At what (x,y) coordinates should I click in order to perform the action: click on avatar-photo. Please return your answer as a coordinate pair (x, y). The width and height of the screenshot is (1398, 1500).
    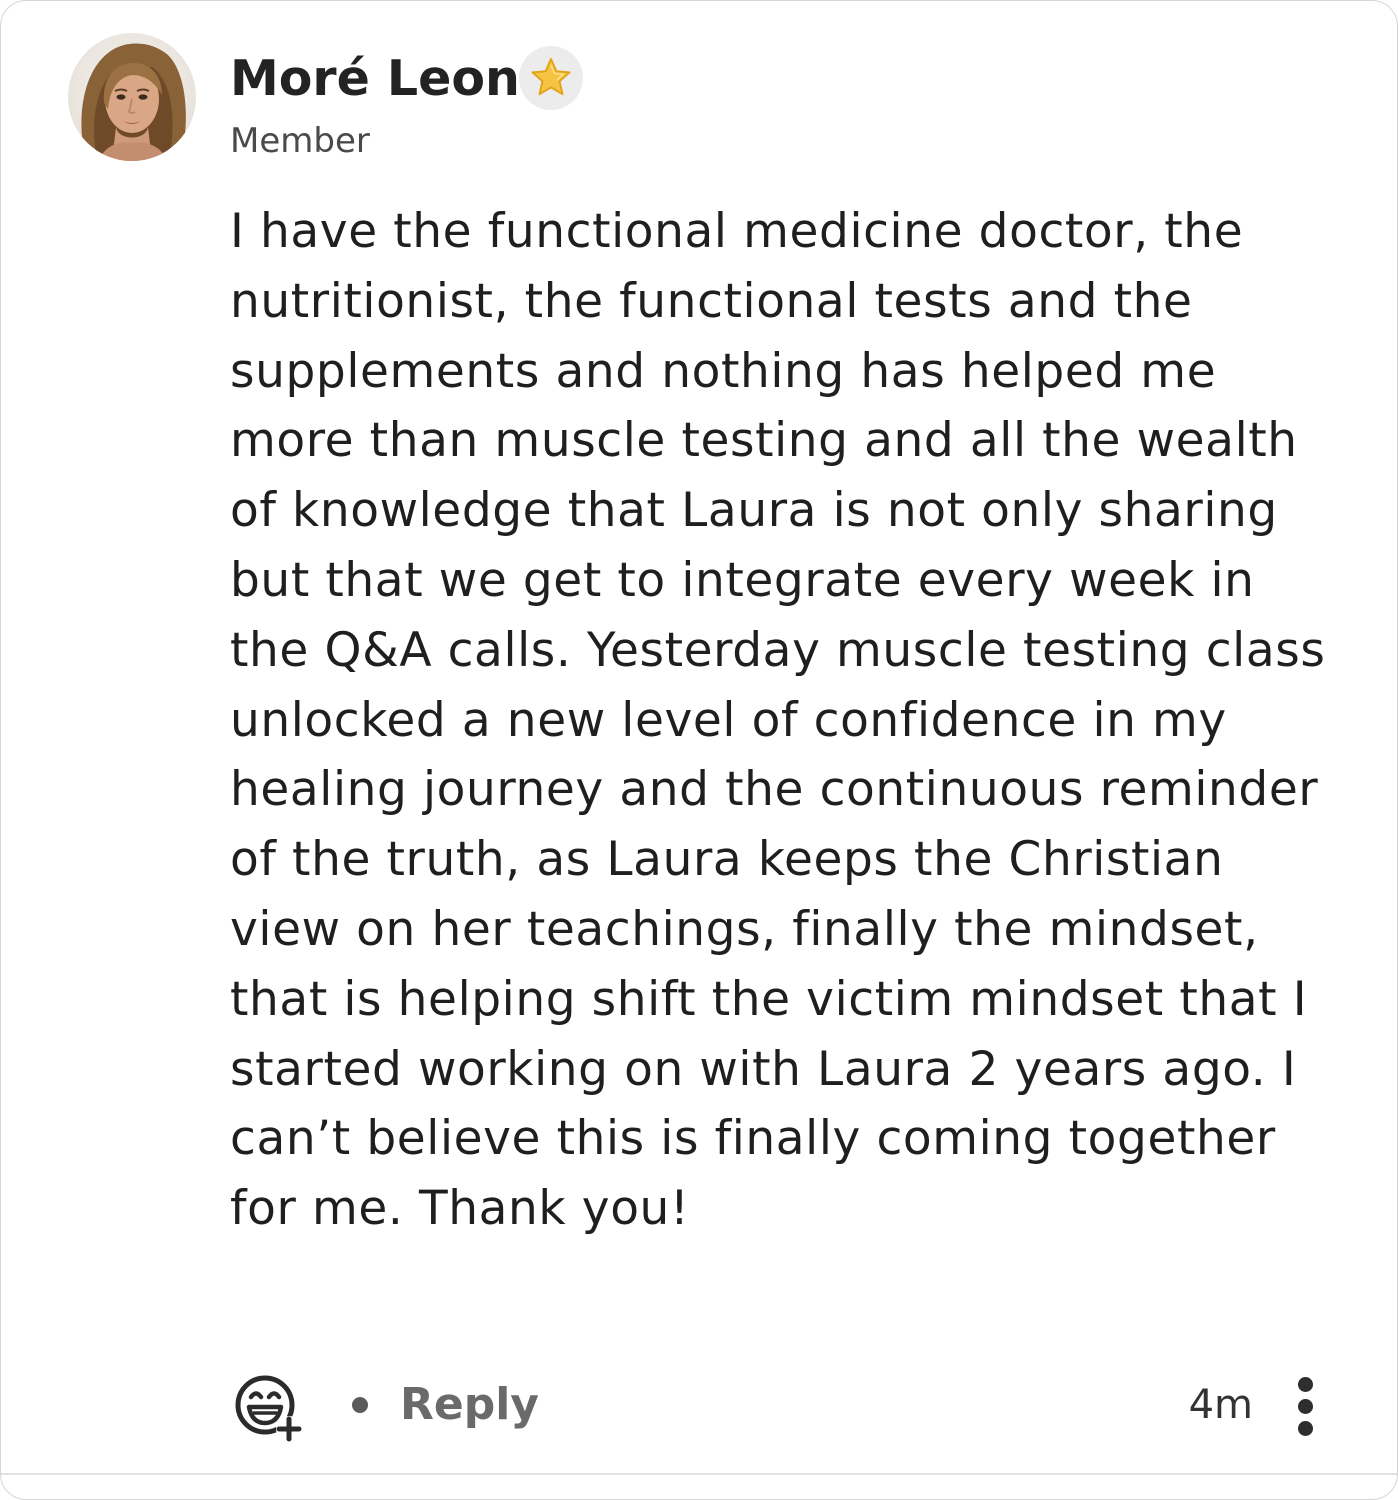
    Looking at the image, I should click on (132, 97).